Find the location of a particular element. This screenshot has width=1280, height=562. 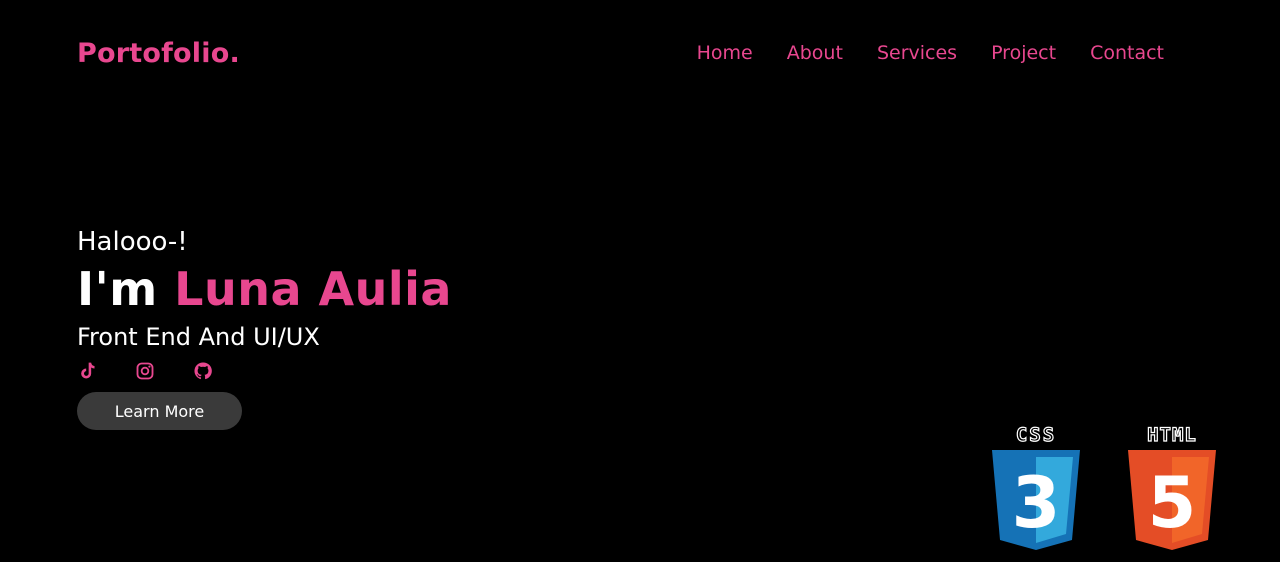

html5-logo: HTML 5 is located at coordinates (1172, 488).